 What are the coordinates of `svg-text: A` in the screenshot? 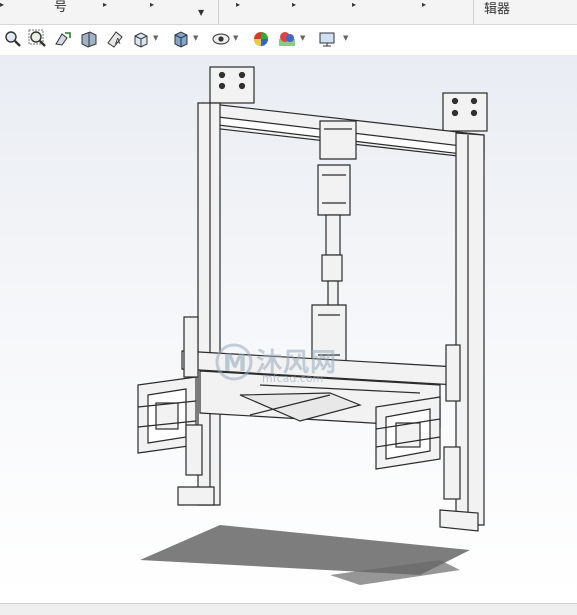 It's located at (118, 41).